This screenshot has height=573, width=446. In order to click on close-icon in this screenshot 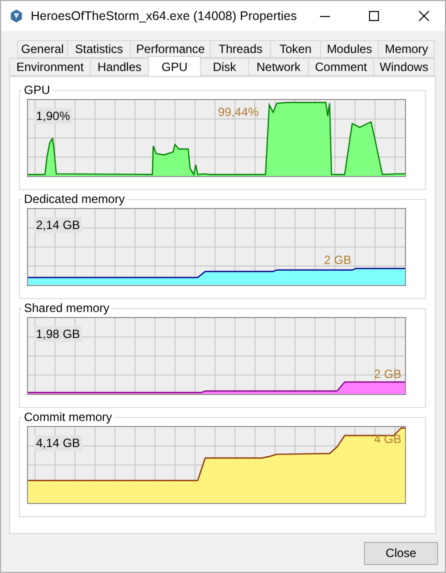, I will do `click(423, 16)`.